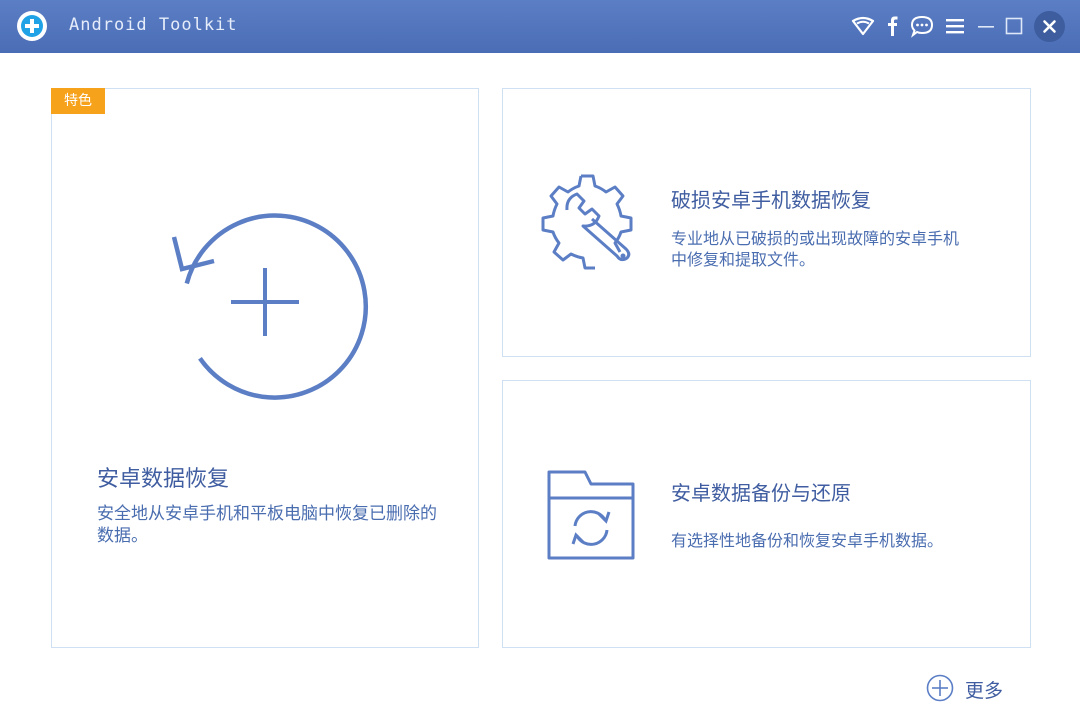 The width and height of the screenshot is (1080, 719). Describe the element at coordinates (589, 222) in the screenshot. I see `gear-wrench-icon` at that location.